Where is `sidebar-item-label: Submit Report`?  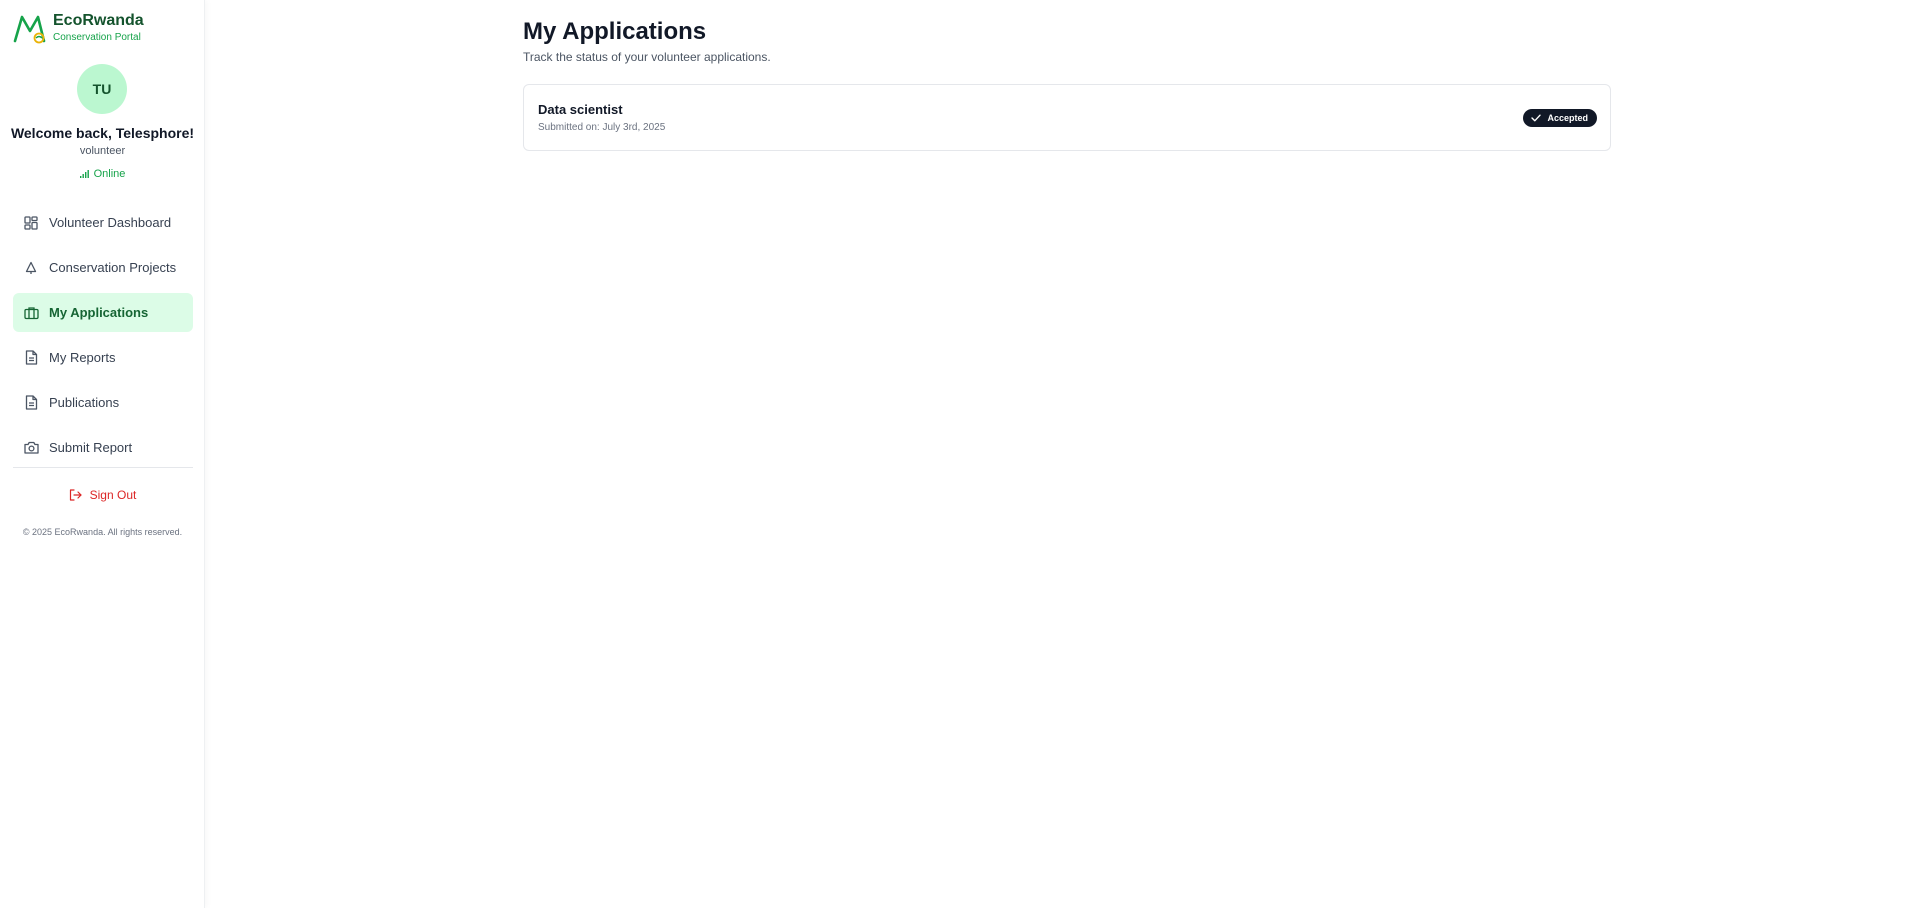 sidebar-item-label: Submit Report is located at coordinates (91, 447).